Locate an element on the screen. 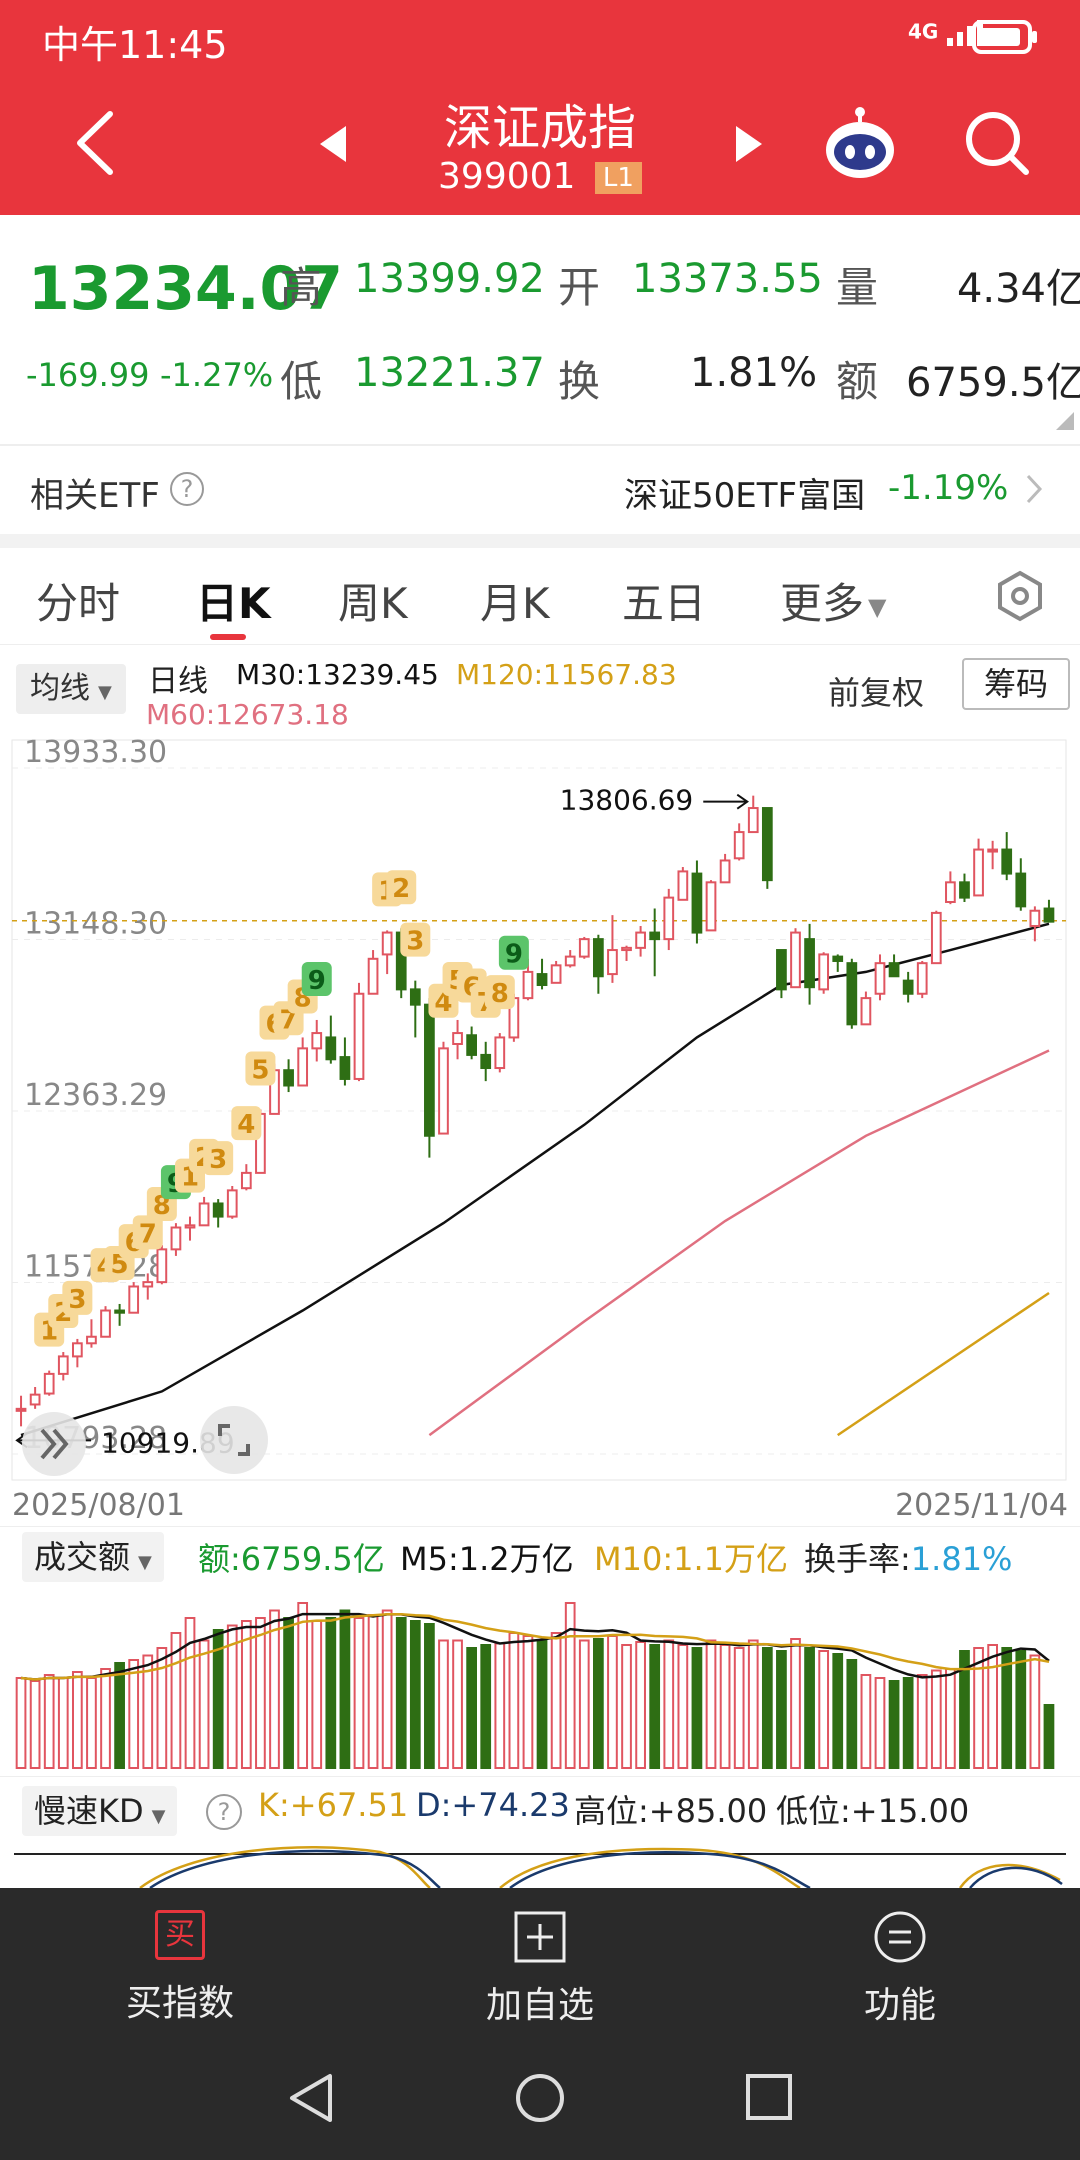  buy-index-button: 买 买指数 is located at coordinates (180, 1975).